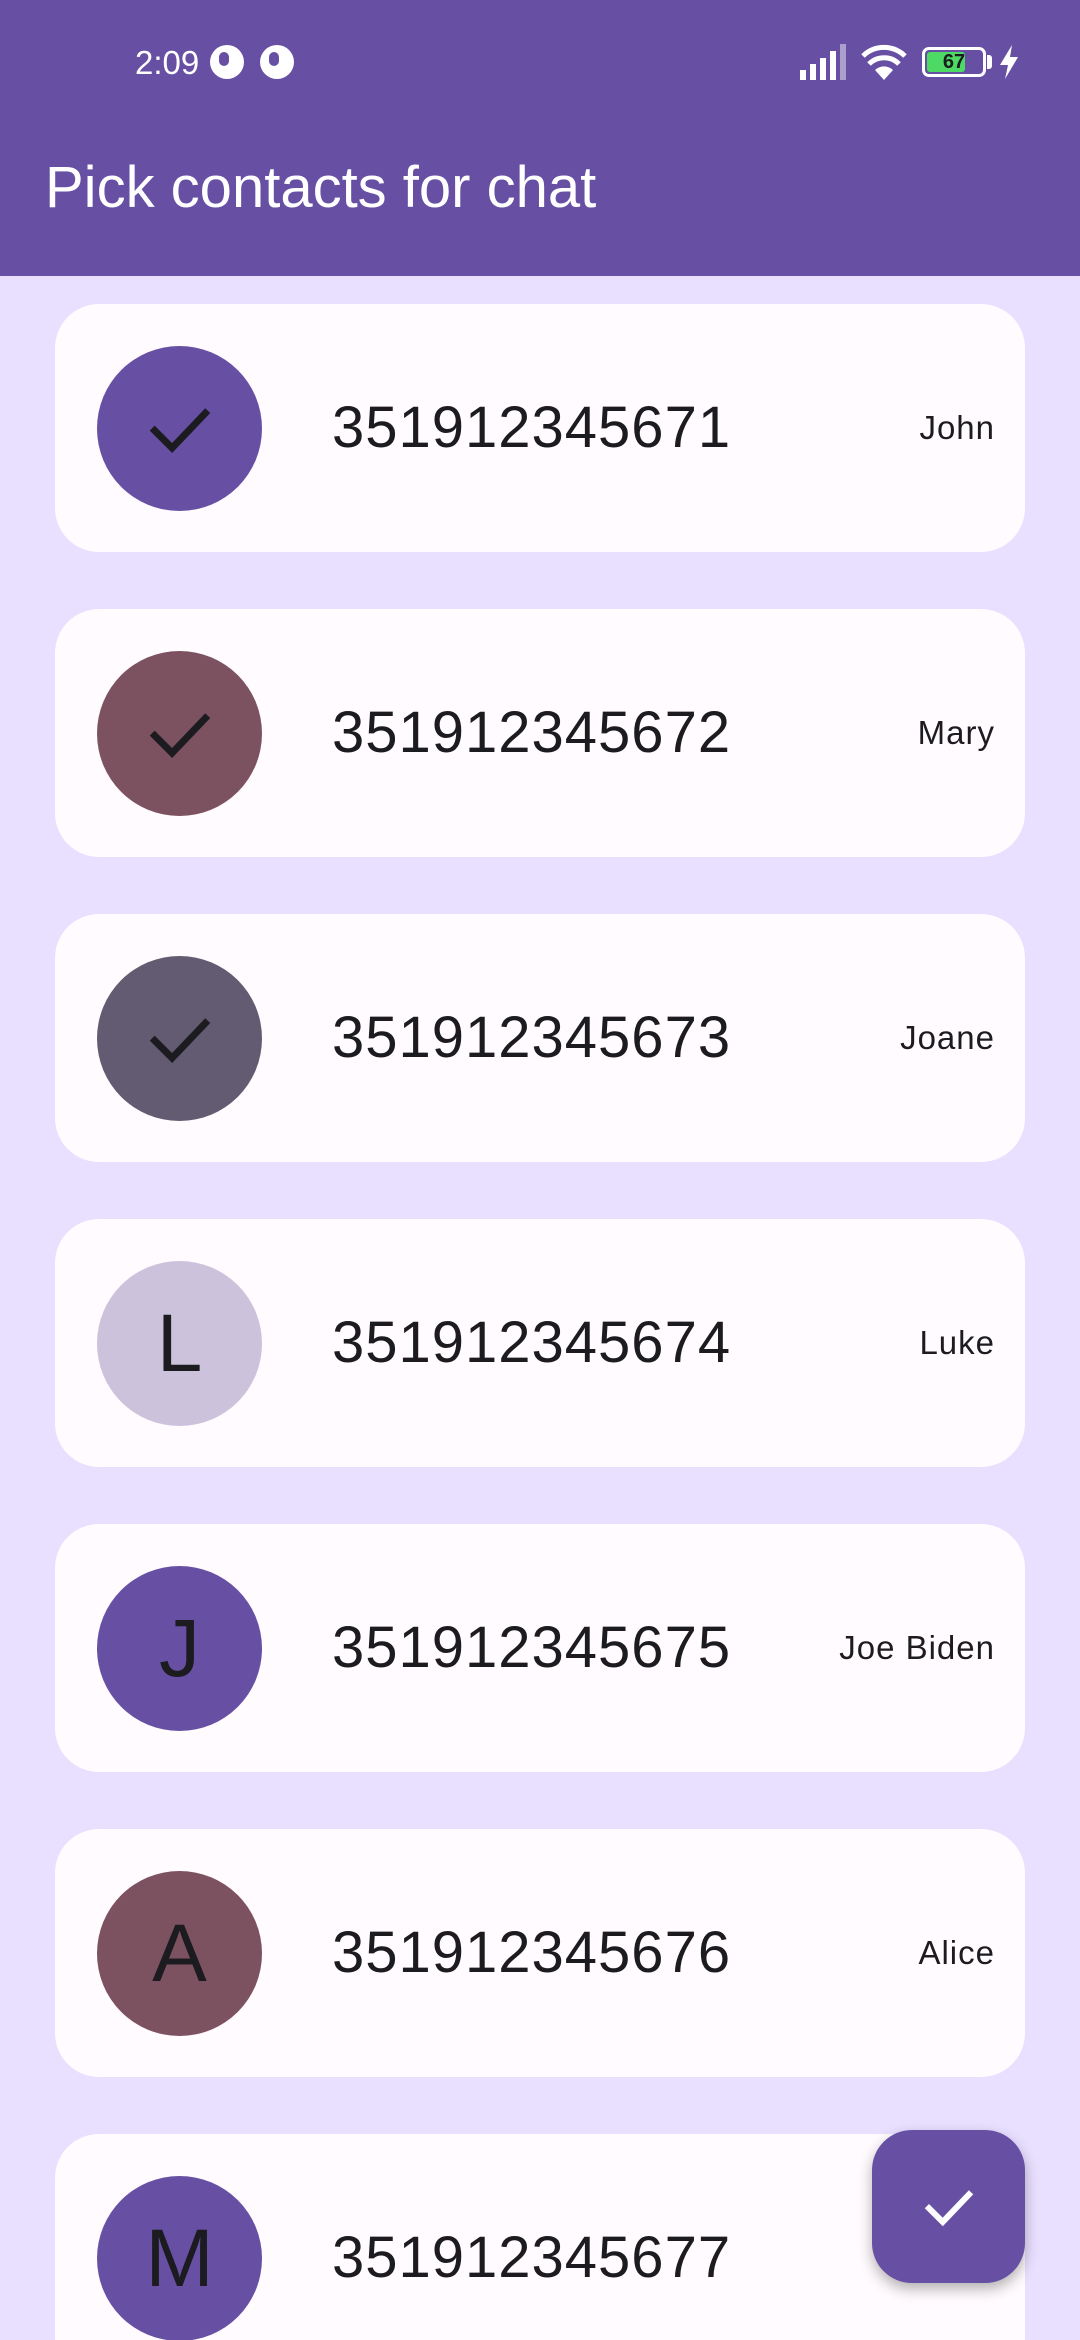 The image size is (1080, 2340). I want to click on contact-phone: 351912345671, so click(532, 427).